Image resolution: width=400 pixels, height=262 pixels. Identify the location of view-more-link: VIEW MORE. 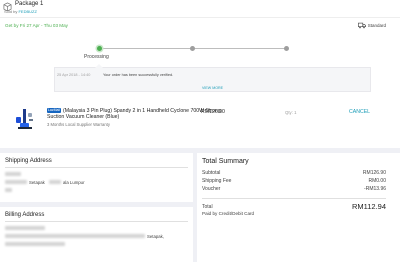
(212, 88).